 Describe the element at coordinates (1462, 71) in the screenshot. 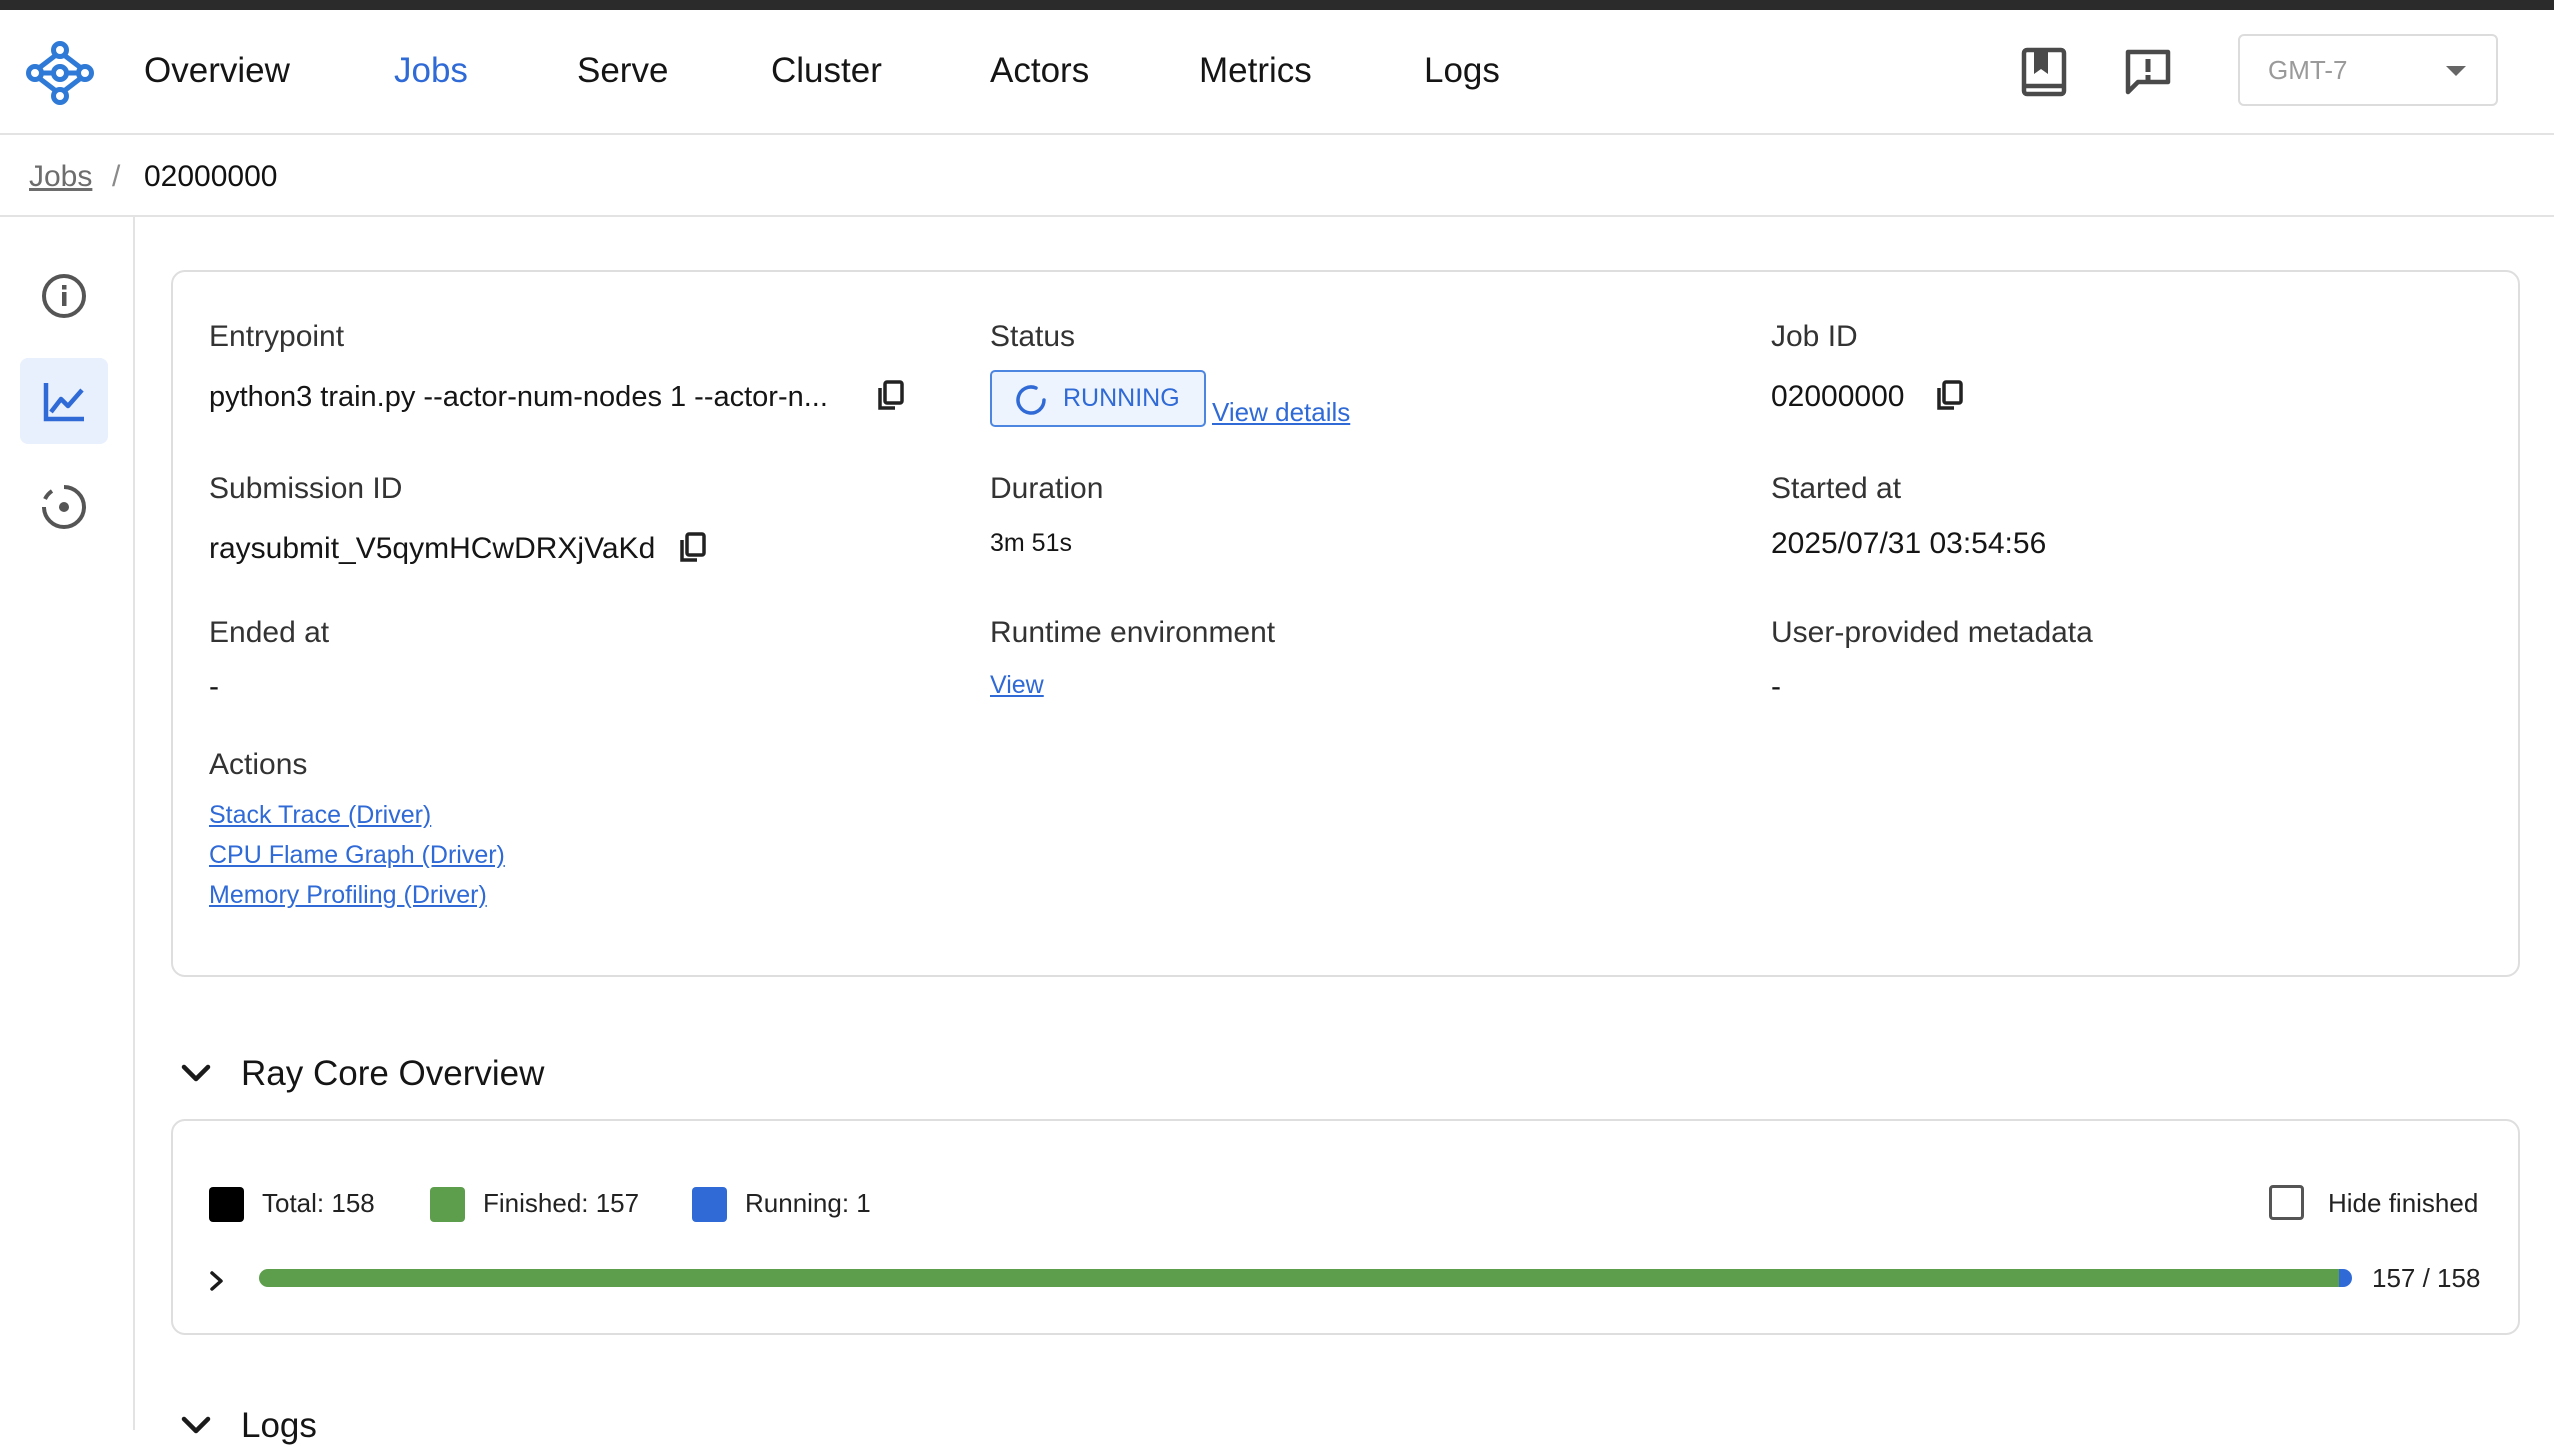

I see `nav-logs: Logs` at that location.